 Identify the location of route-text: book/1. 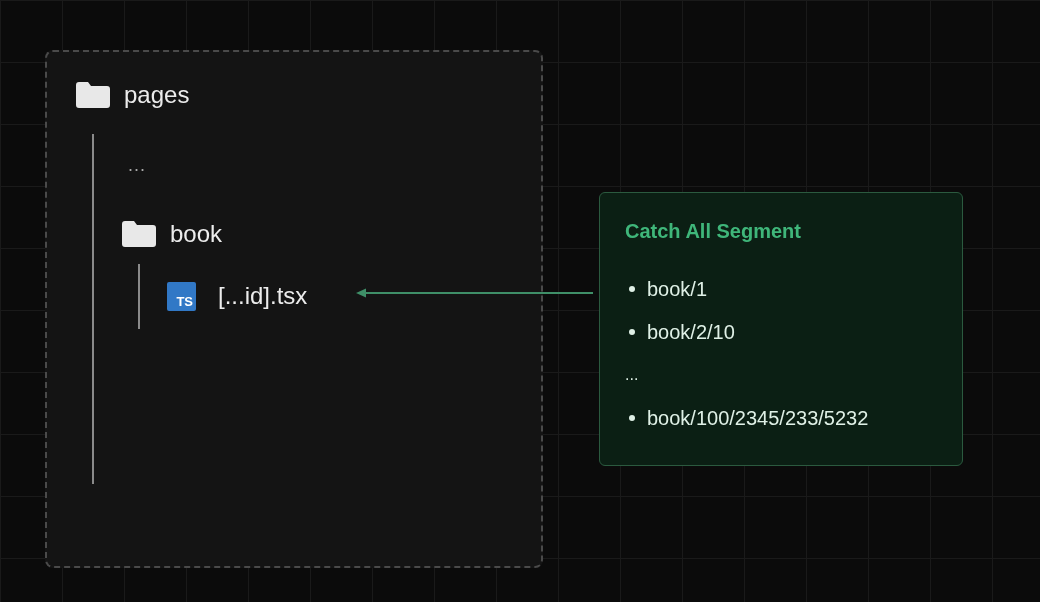
(677, 289).